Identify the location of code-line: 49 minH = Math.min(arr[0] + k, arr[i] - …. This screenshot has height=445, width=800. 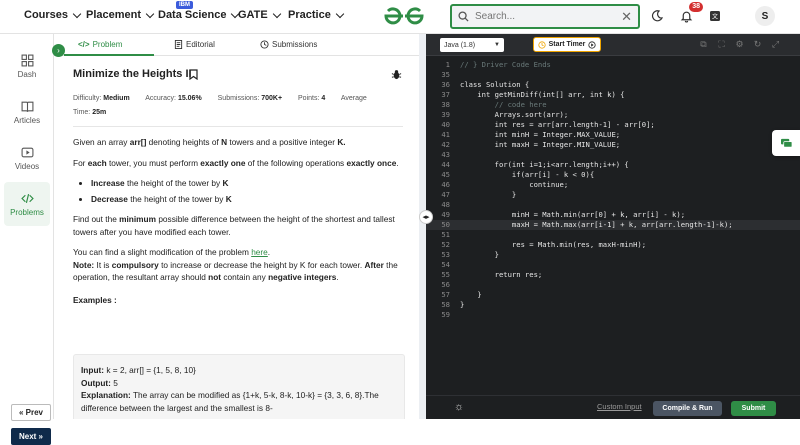
(613, 215).